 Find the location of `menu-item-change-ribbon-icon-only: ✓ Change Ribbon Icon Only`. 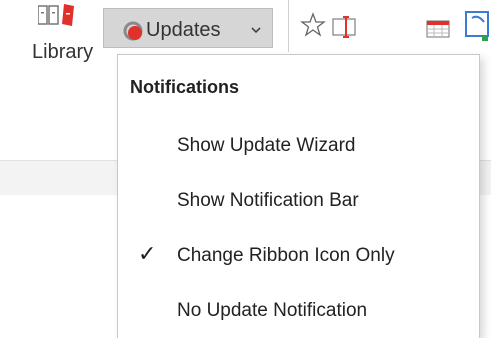

menu-item-change-ribbon-icon-only: ✓ Change Ribbon Icon Only is located at coordinates (298, 255).